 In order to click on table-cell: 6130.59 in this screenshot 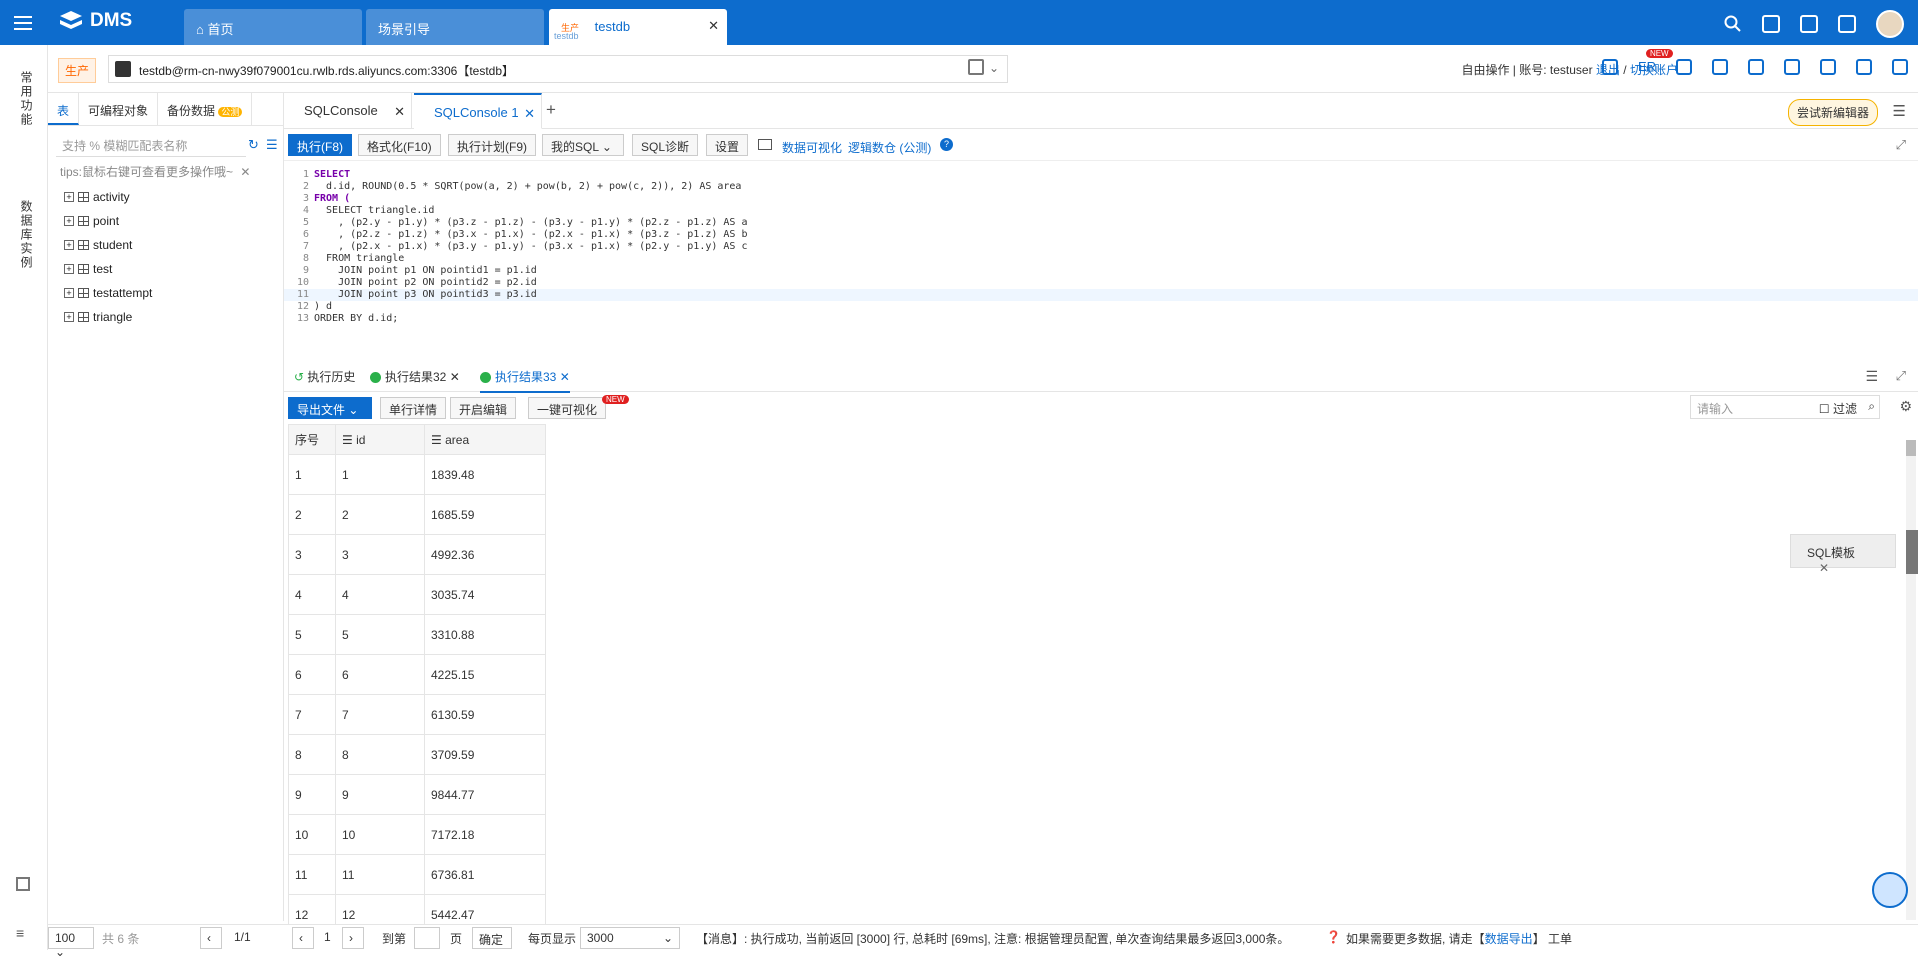, I will do `click(485, 714)`.